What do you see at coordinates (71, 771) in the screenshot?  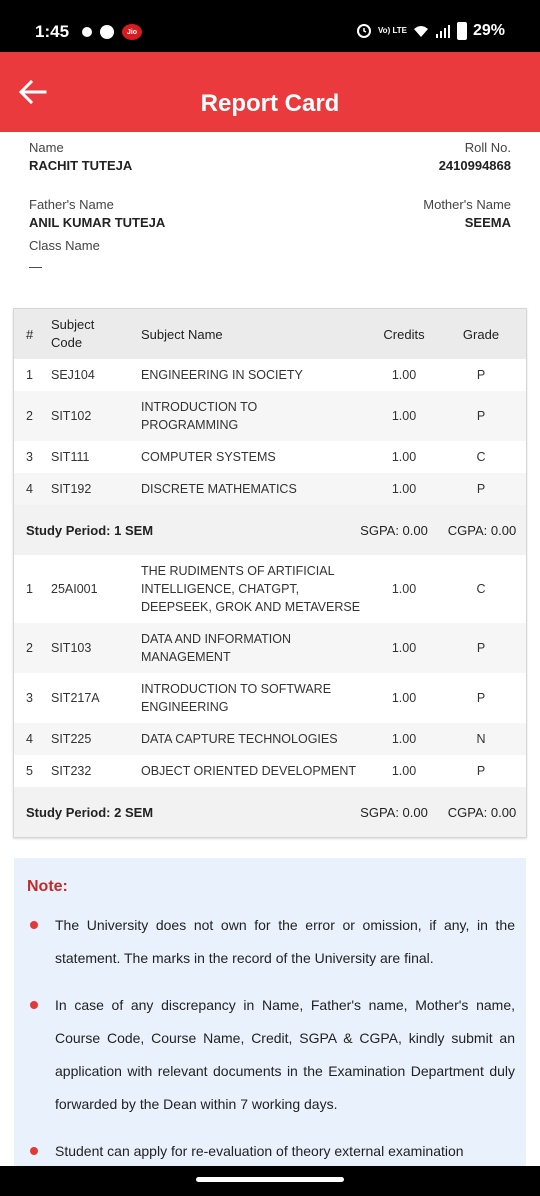 I see `subject-code: SIT232` at bounding box center [71, 771].